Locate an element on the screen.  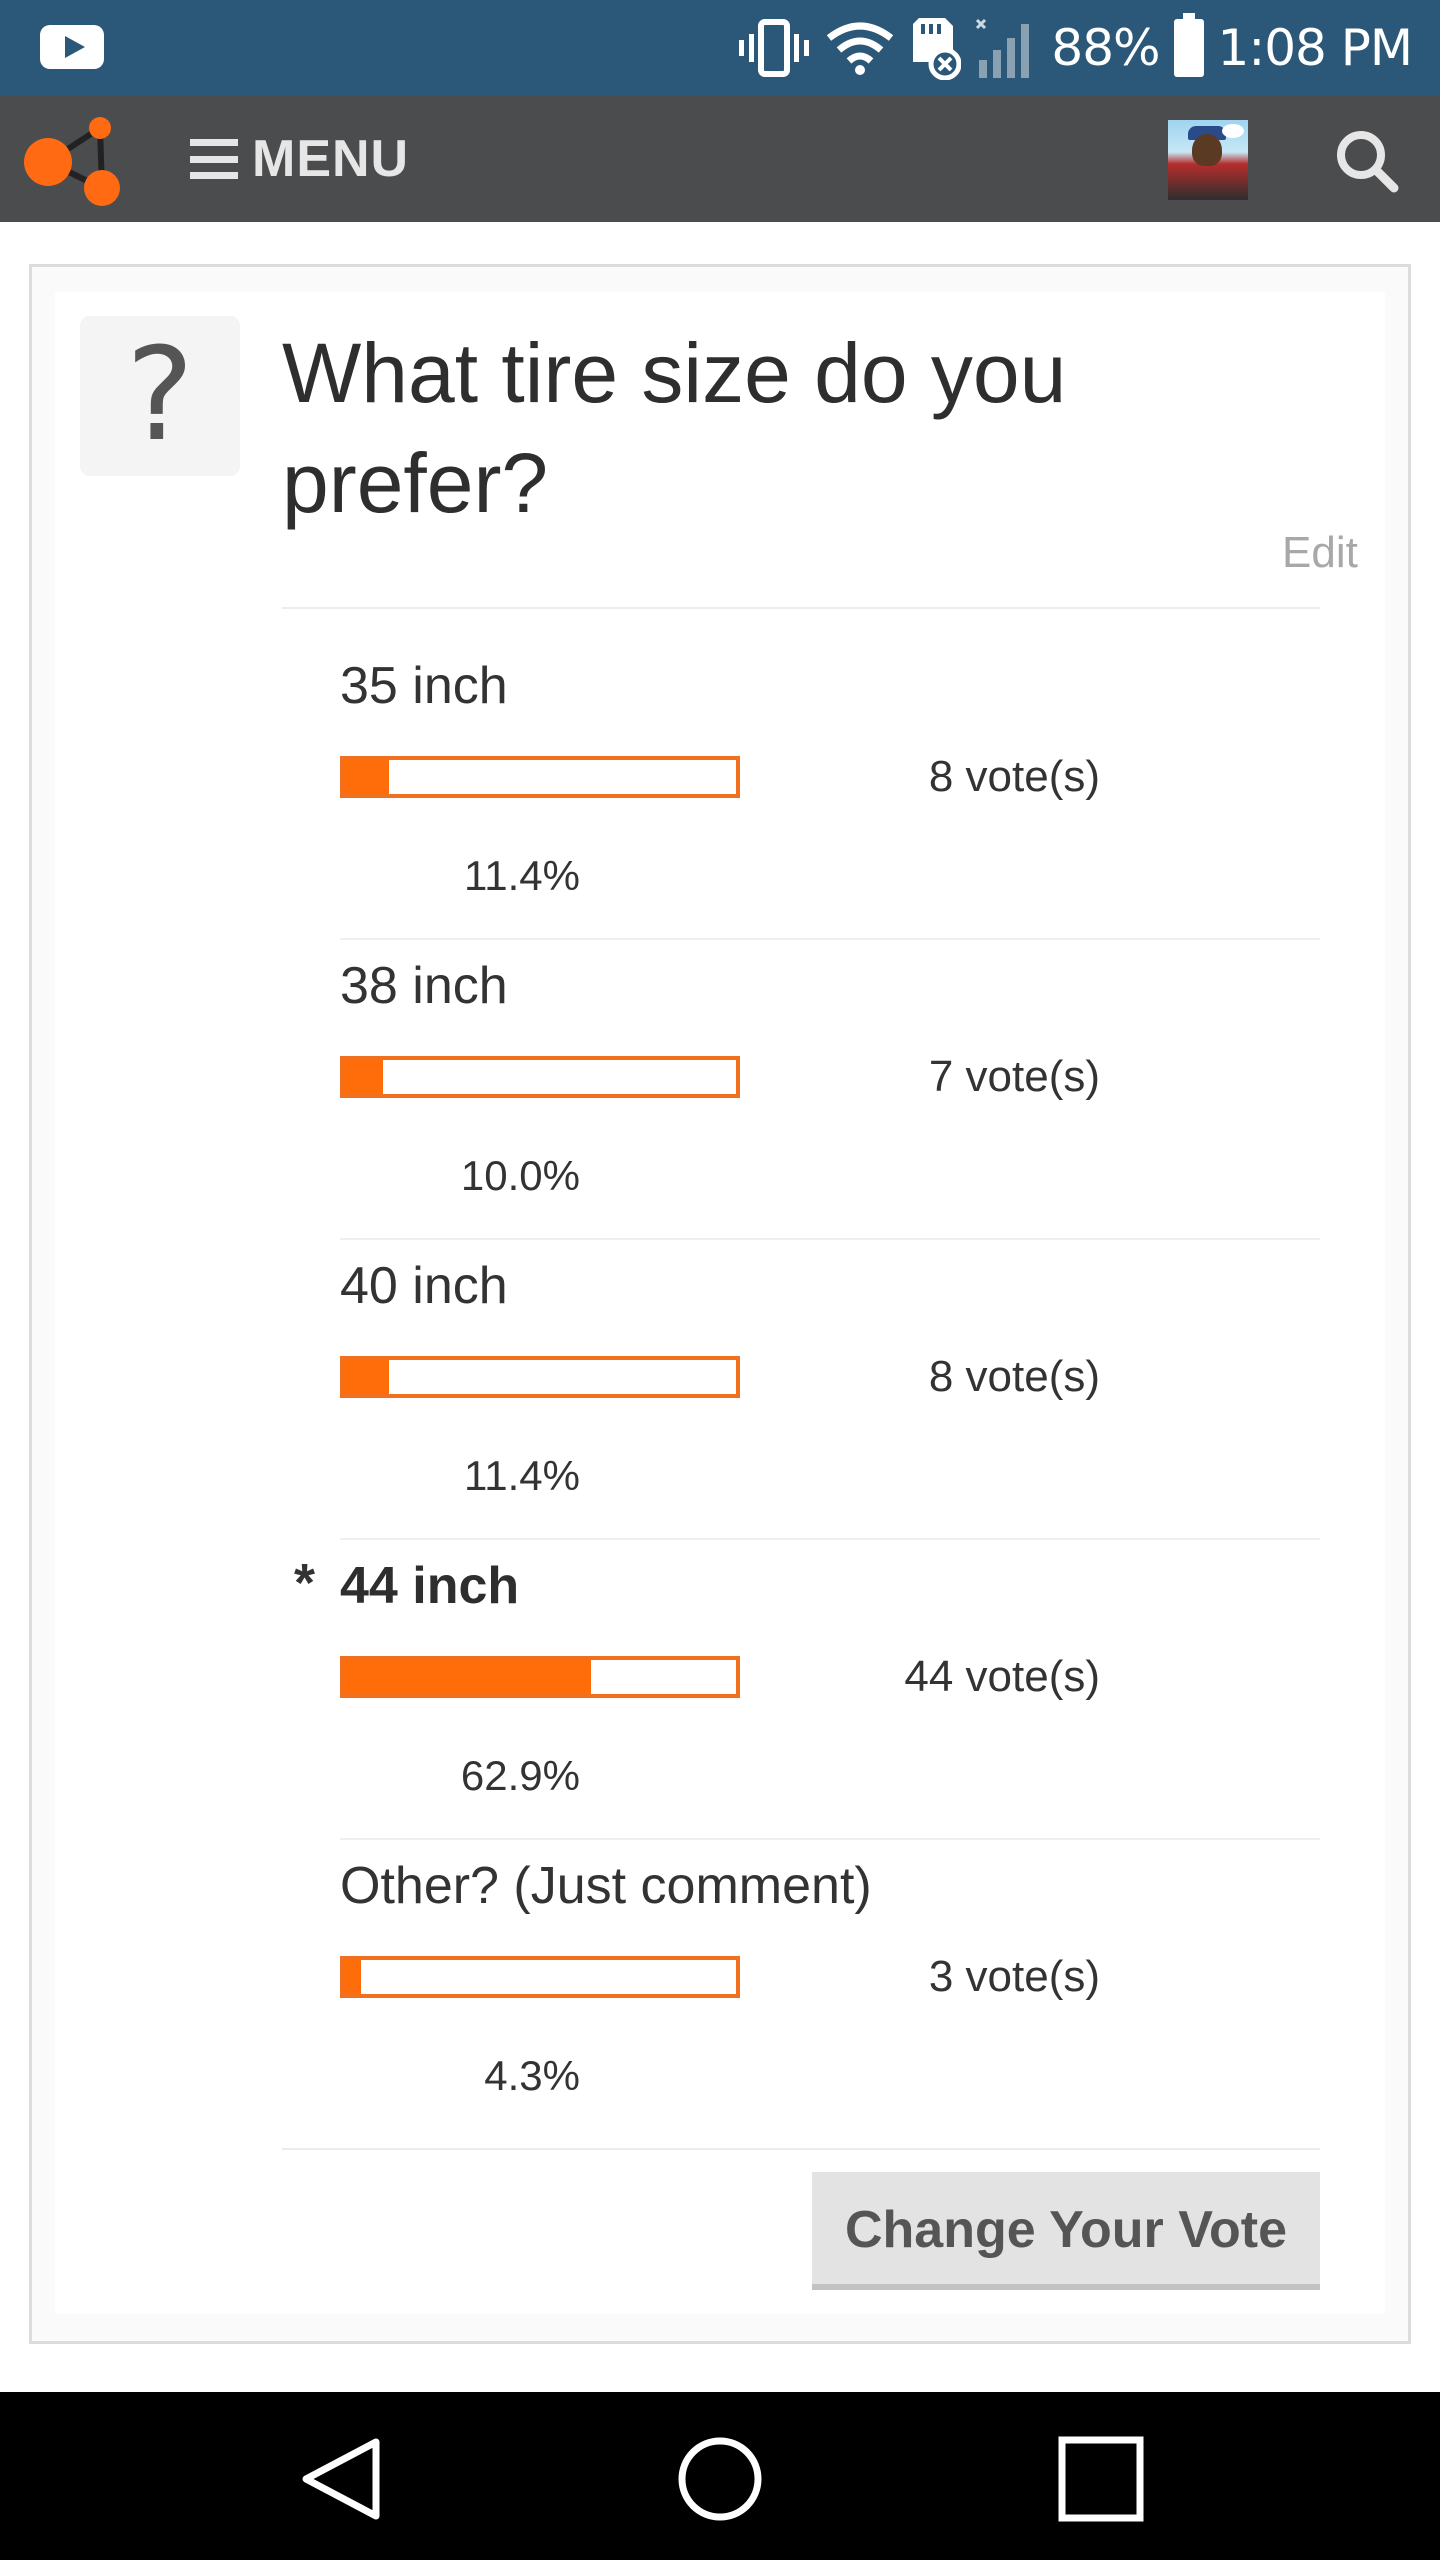
vibrate-icon is located at coordinates (774, 48).